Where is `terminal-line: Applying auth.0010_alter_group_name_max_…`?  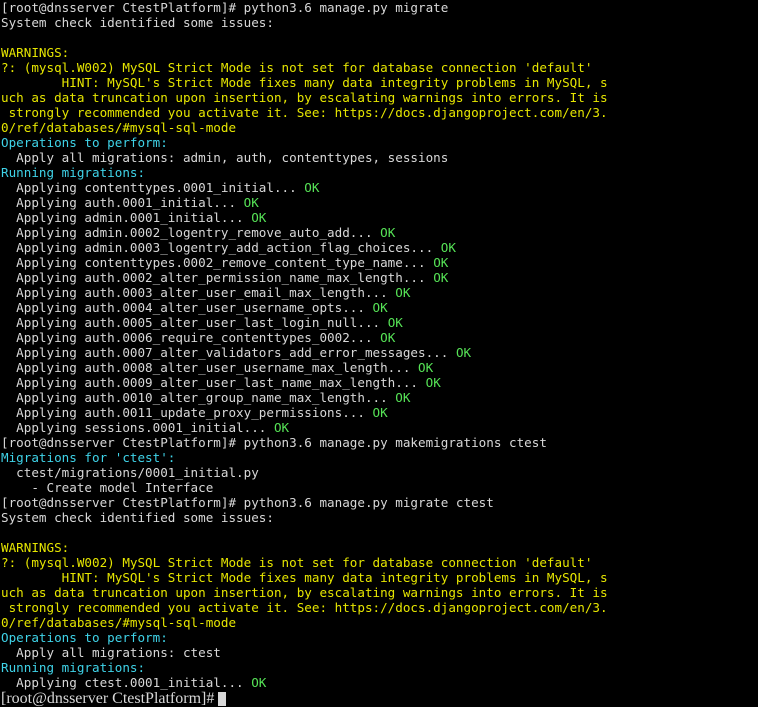 terminal-line: Applying auth.0010_alter_group_name_max_… is located at coordinates (379, 397).